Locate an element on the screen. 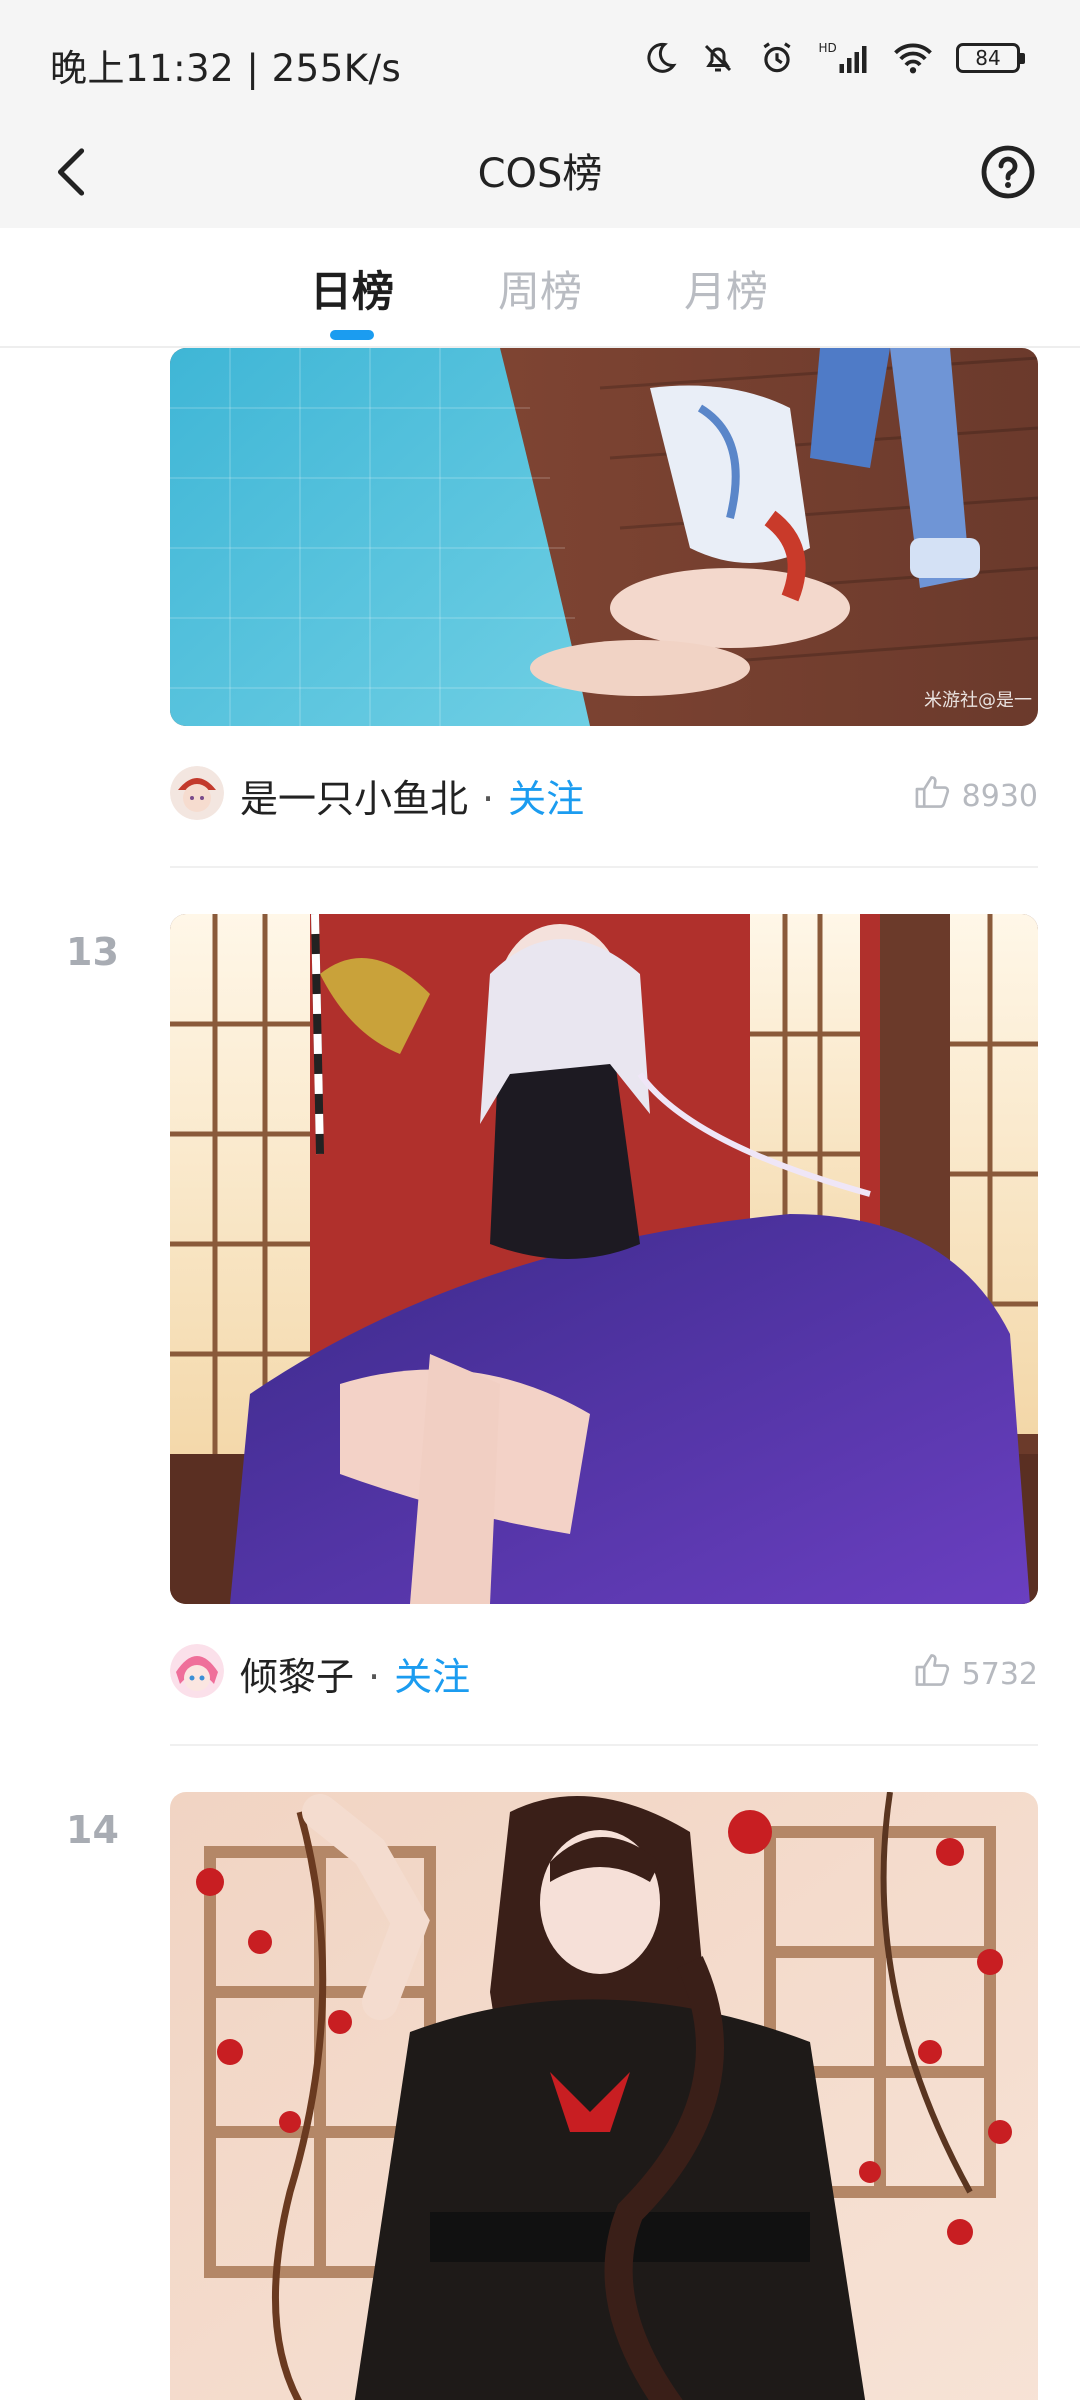 This screenshot has width=1080, height=2400. hd-signal-icon: HD is located at coordinates (844, 58).